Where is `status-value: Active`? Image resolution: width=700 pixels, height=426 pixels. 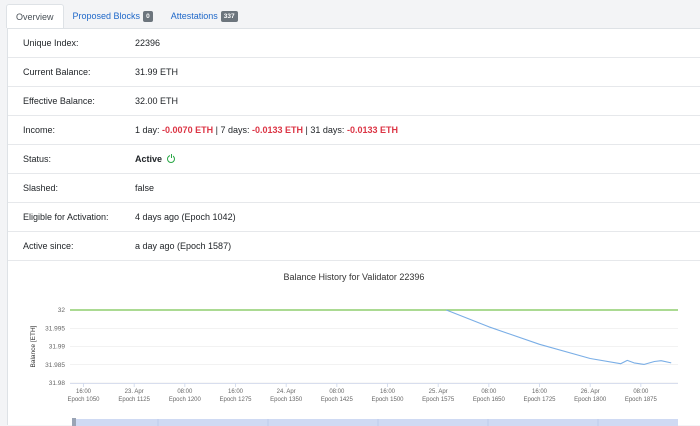
status-value: Active is located at coordinates (417, 158).